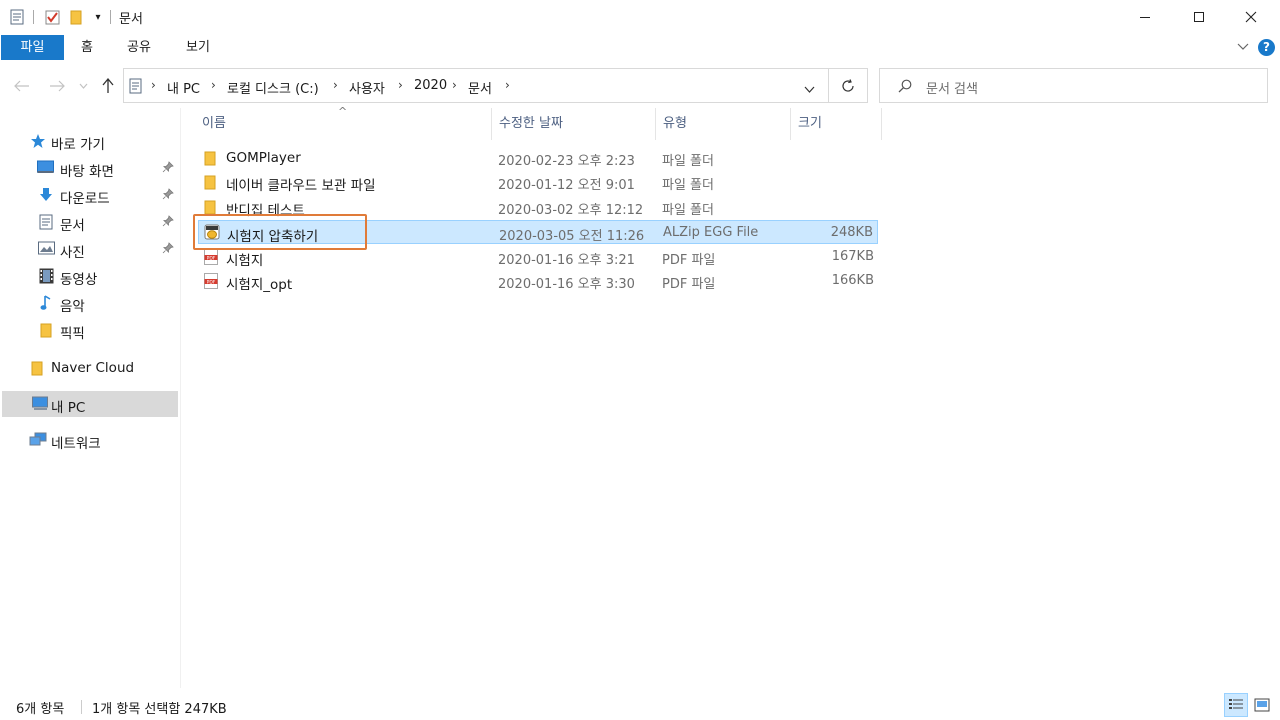 Image resolution: width=1280 pixels, height=720 pixels. Describe the element at coordinates (245, 261) in the screenshot. I see `file-name: 시험지` at that location.